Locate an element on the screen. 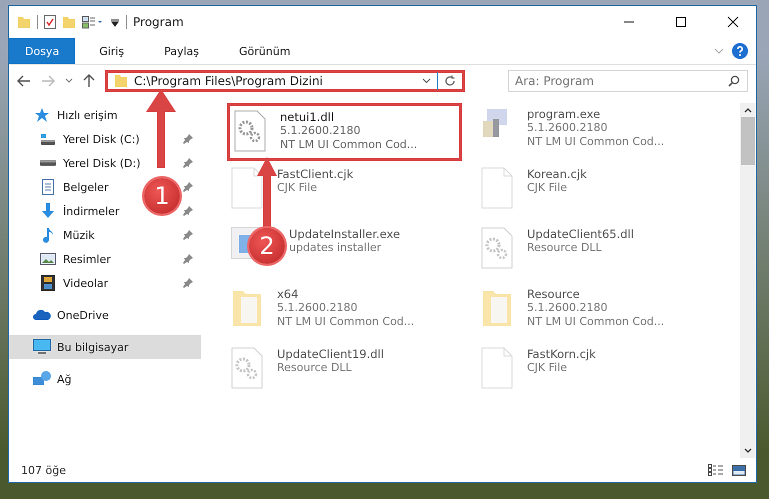 The height and width of the screenshot is (499, 769). file-name: x64 is located at coordinates (288, 294).